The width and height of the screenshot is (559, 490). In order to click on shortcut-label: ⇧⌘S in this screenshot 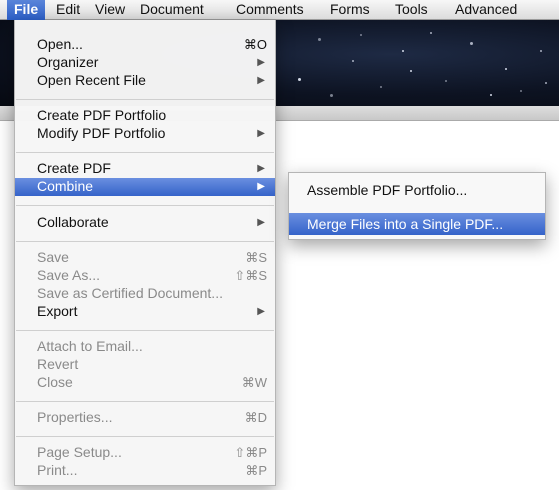, I will do `click(250, 275)`.